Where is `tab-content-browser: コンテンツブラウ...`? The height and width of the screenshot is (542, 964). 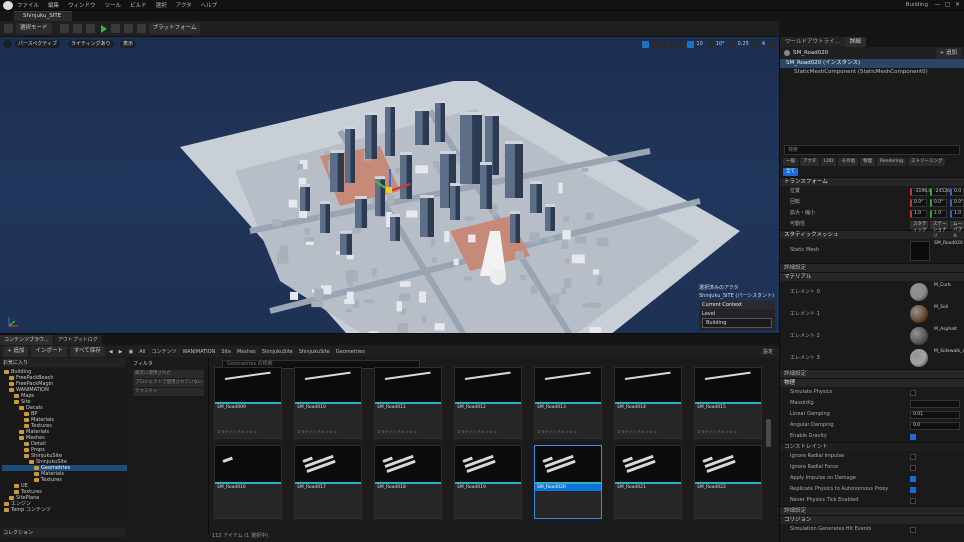
tab-content-browser: コンテンツブラウ... is located at coordinates (26, 339).